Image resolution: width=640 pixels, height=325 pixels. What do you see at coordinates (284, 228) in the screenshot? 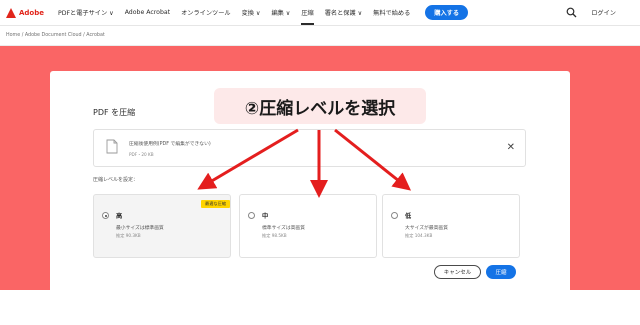
I see `option-description: 標準サイズは高画質` at bounding box center [284, 228].